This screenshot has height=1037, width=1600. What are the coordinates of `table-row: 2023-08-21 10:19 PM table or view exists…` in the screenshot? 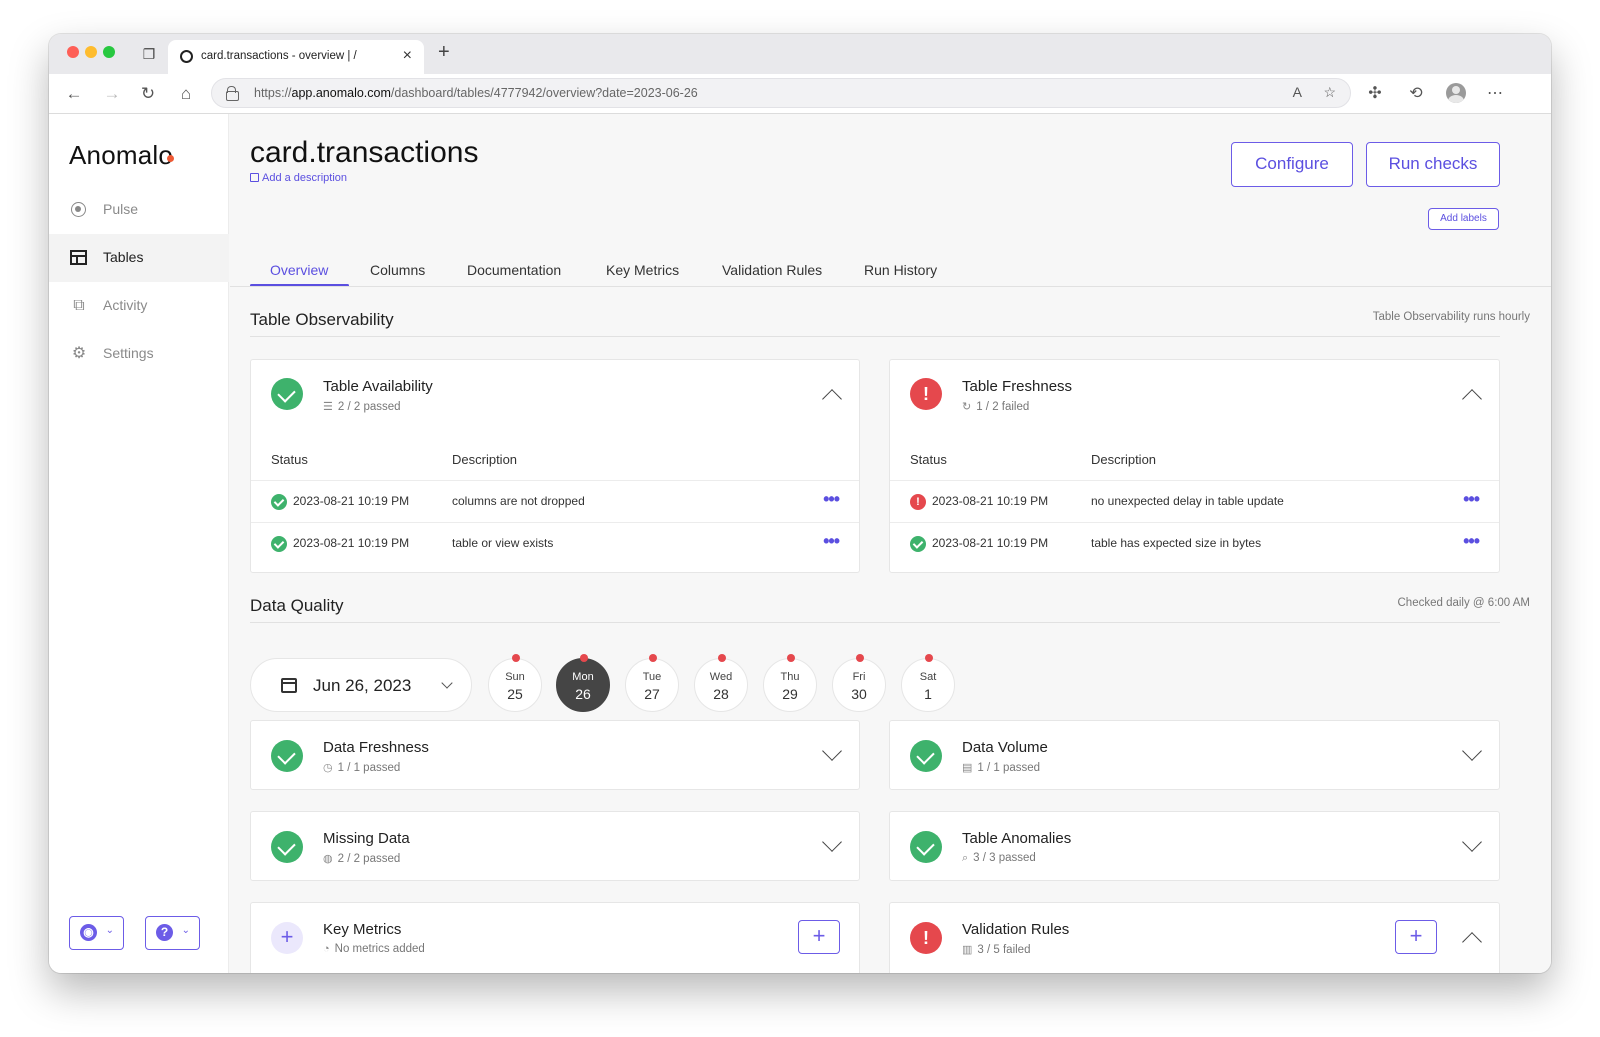 It's located at (555, 543).